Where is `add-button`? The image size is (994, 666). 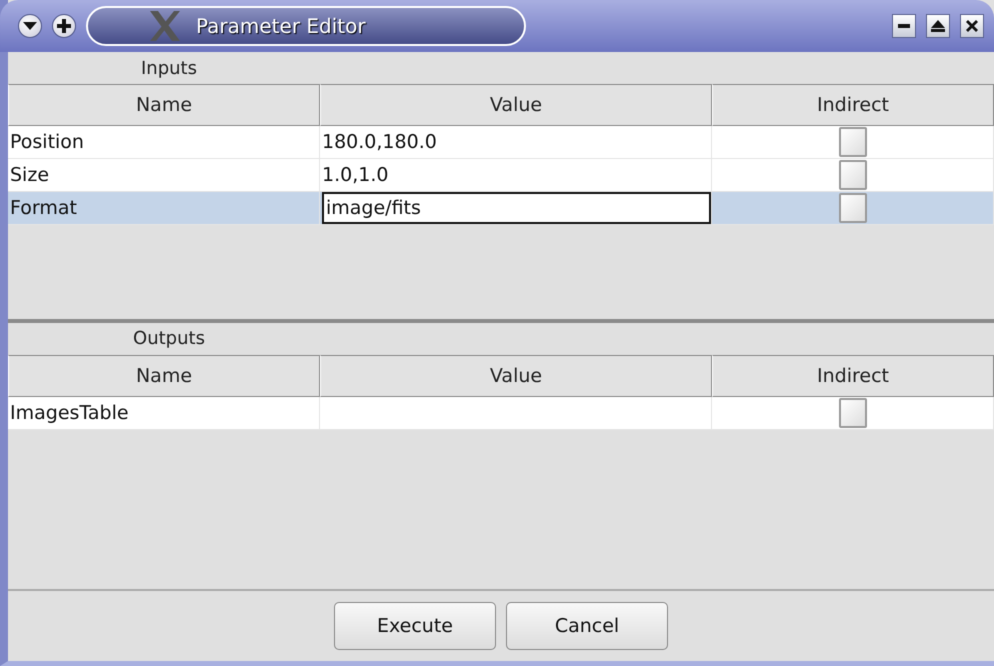
add-button is located at coordinates (64, 26).